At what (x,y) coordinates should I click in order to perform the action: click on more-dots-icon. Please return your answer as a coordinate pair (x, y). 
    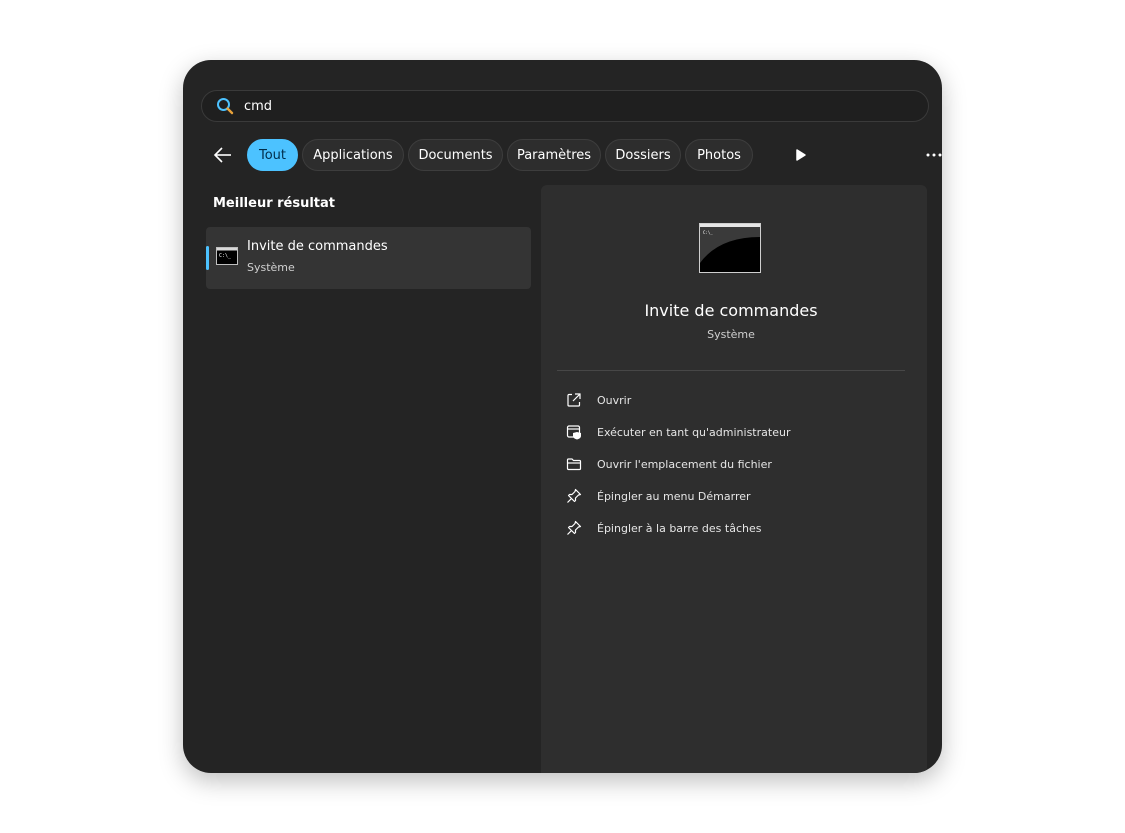
    Looking at the image, I should click on (934, 155).